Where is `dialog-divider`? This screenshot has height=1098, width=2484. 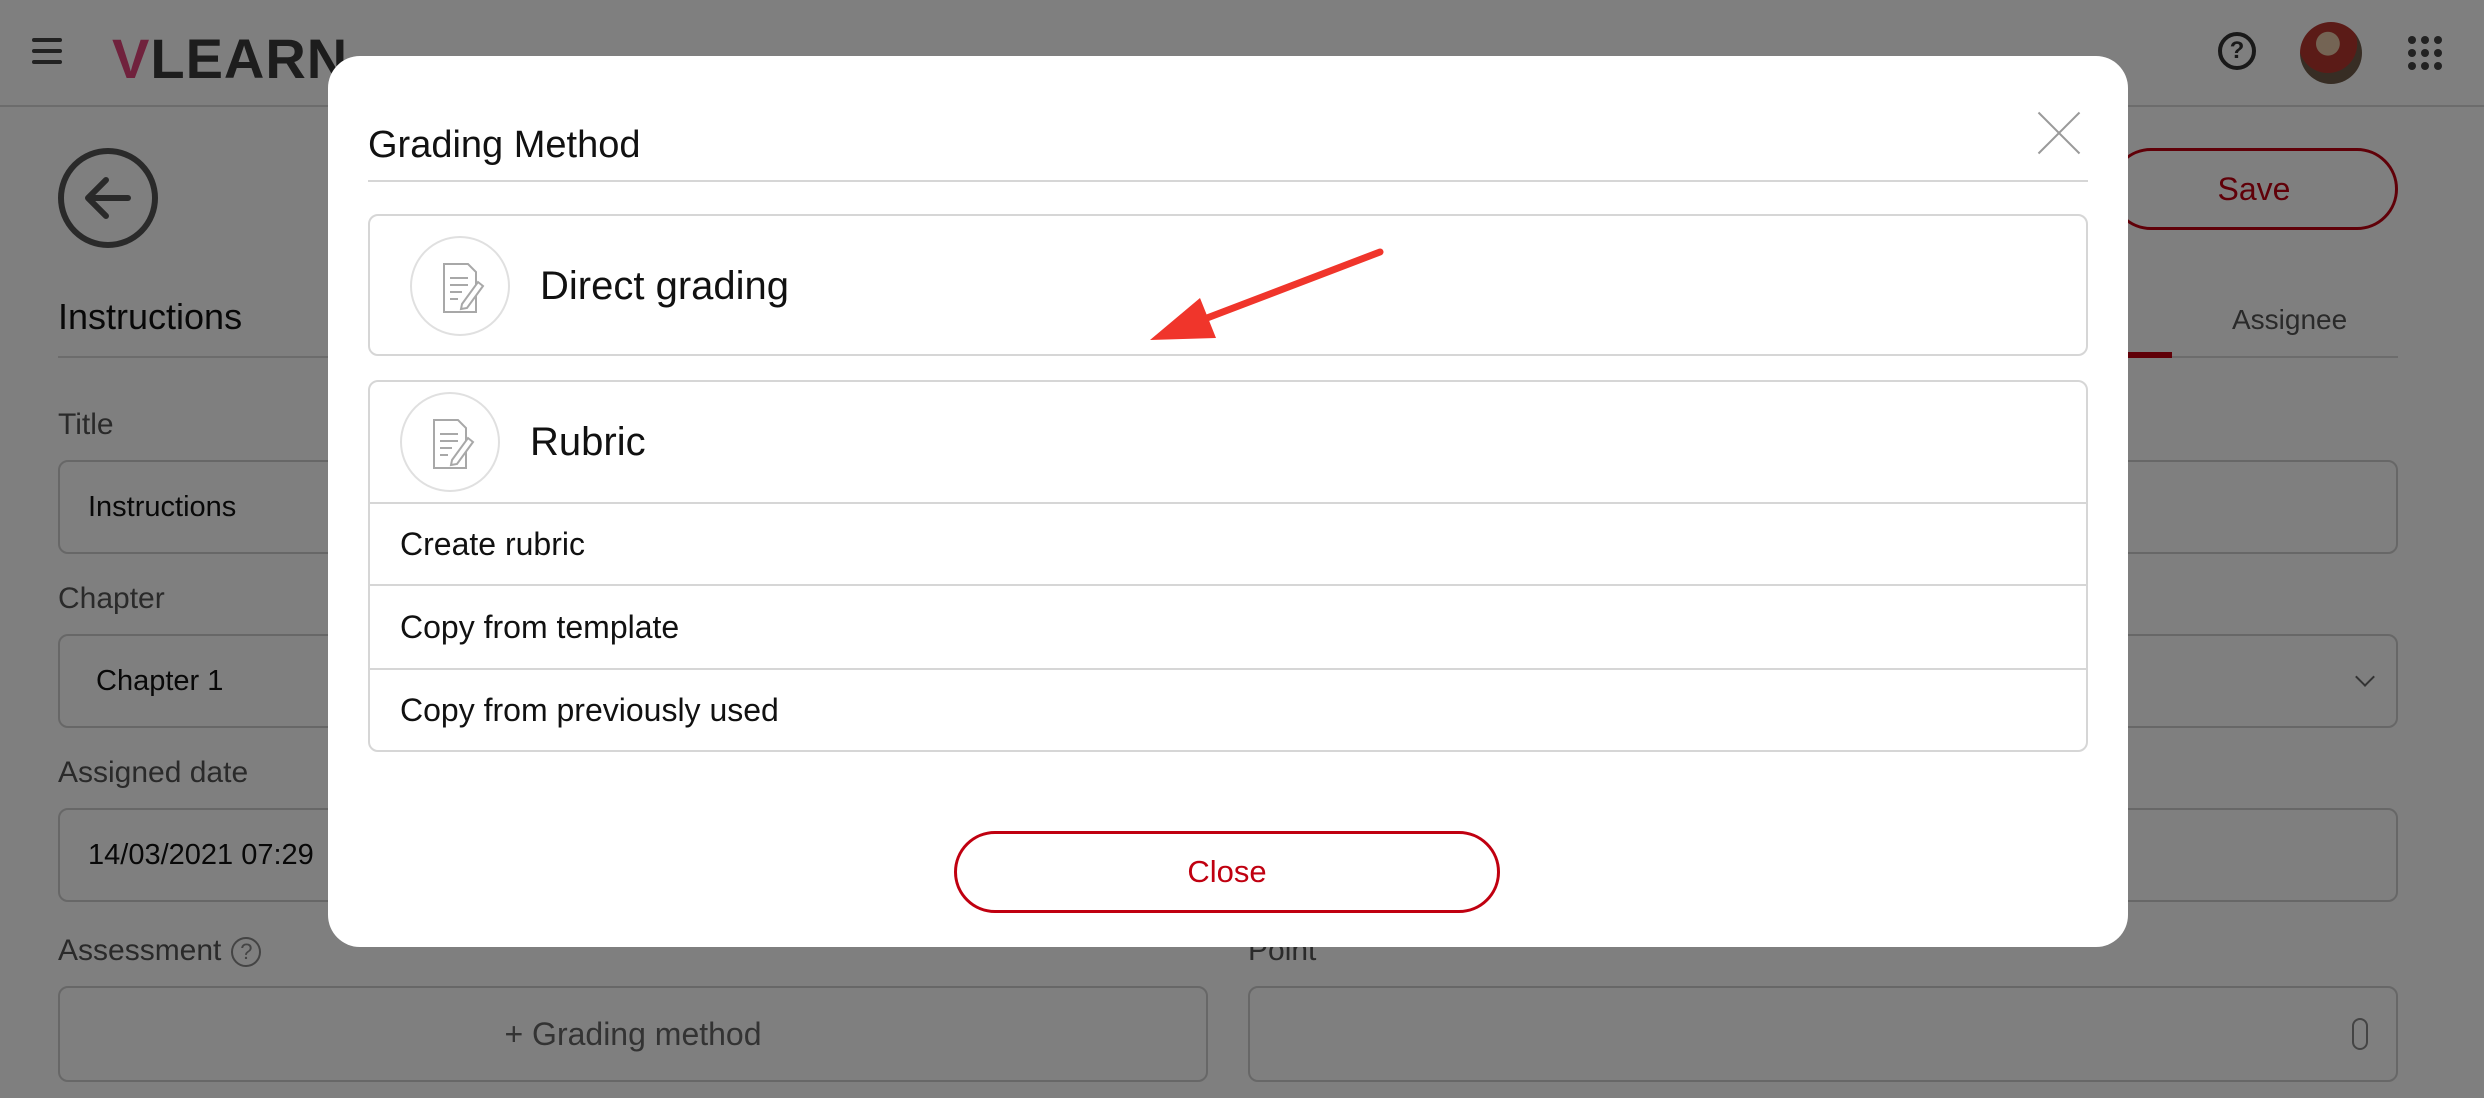 dialog-divider is located at coordinates (1228, 181).